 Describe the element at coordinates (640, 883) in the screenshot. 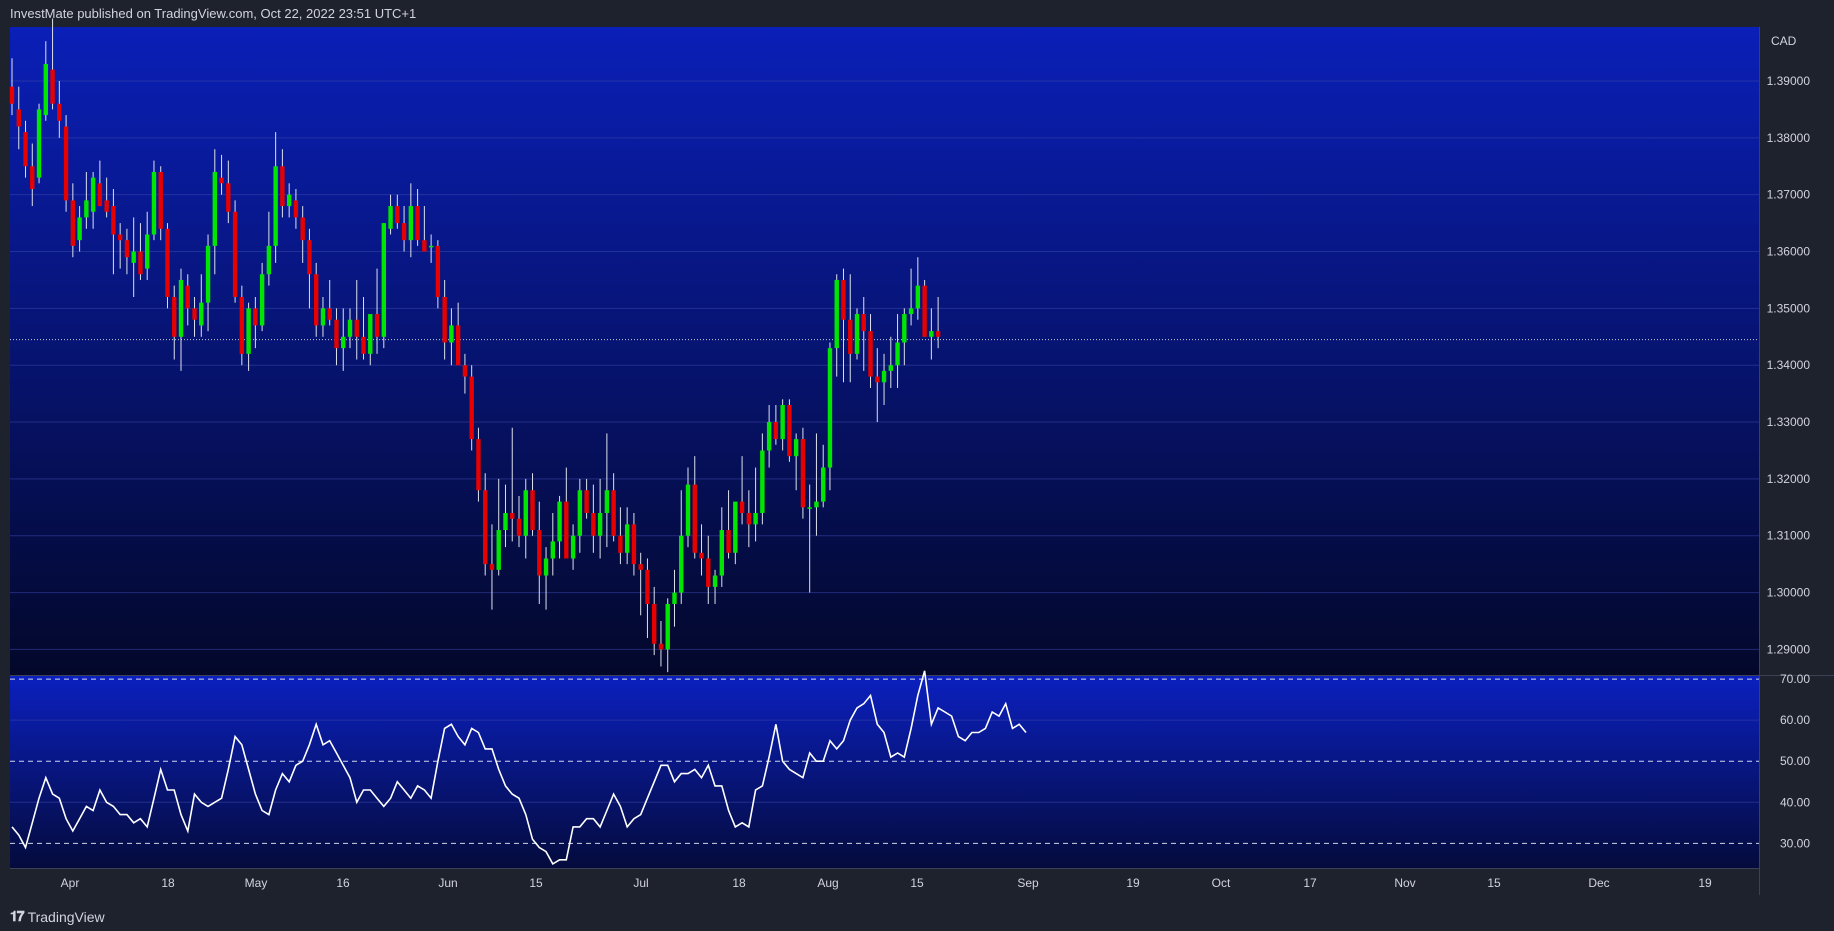

I see `time-tick-label: Jul` at that location.